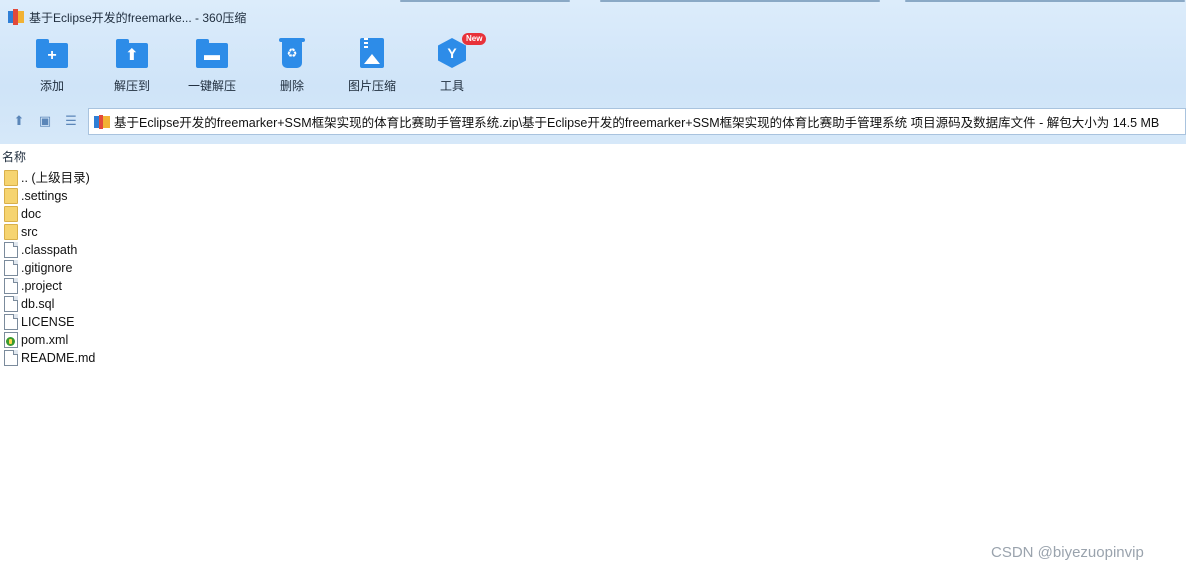 The image size is (1186, 573). I want to click on up-arrow-icon: ⬆, so click(19, 121).